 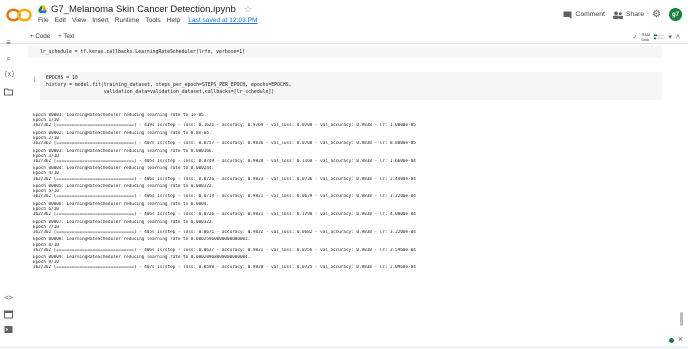 What do you see at coordinates (675, 14) in the screenshot?
I see `avatar: g7` at bounding box center [675, 14].